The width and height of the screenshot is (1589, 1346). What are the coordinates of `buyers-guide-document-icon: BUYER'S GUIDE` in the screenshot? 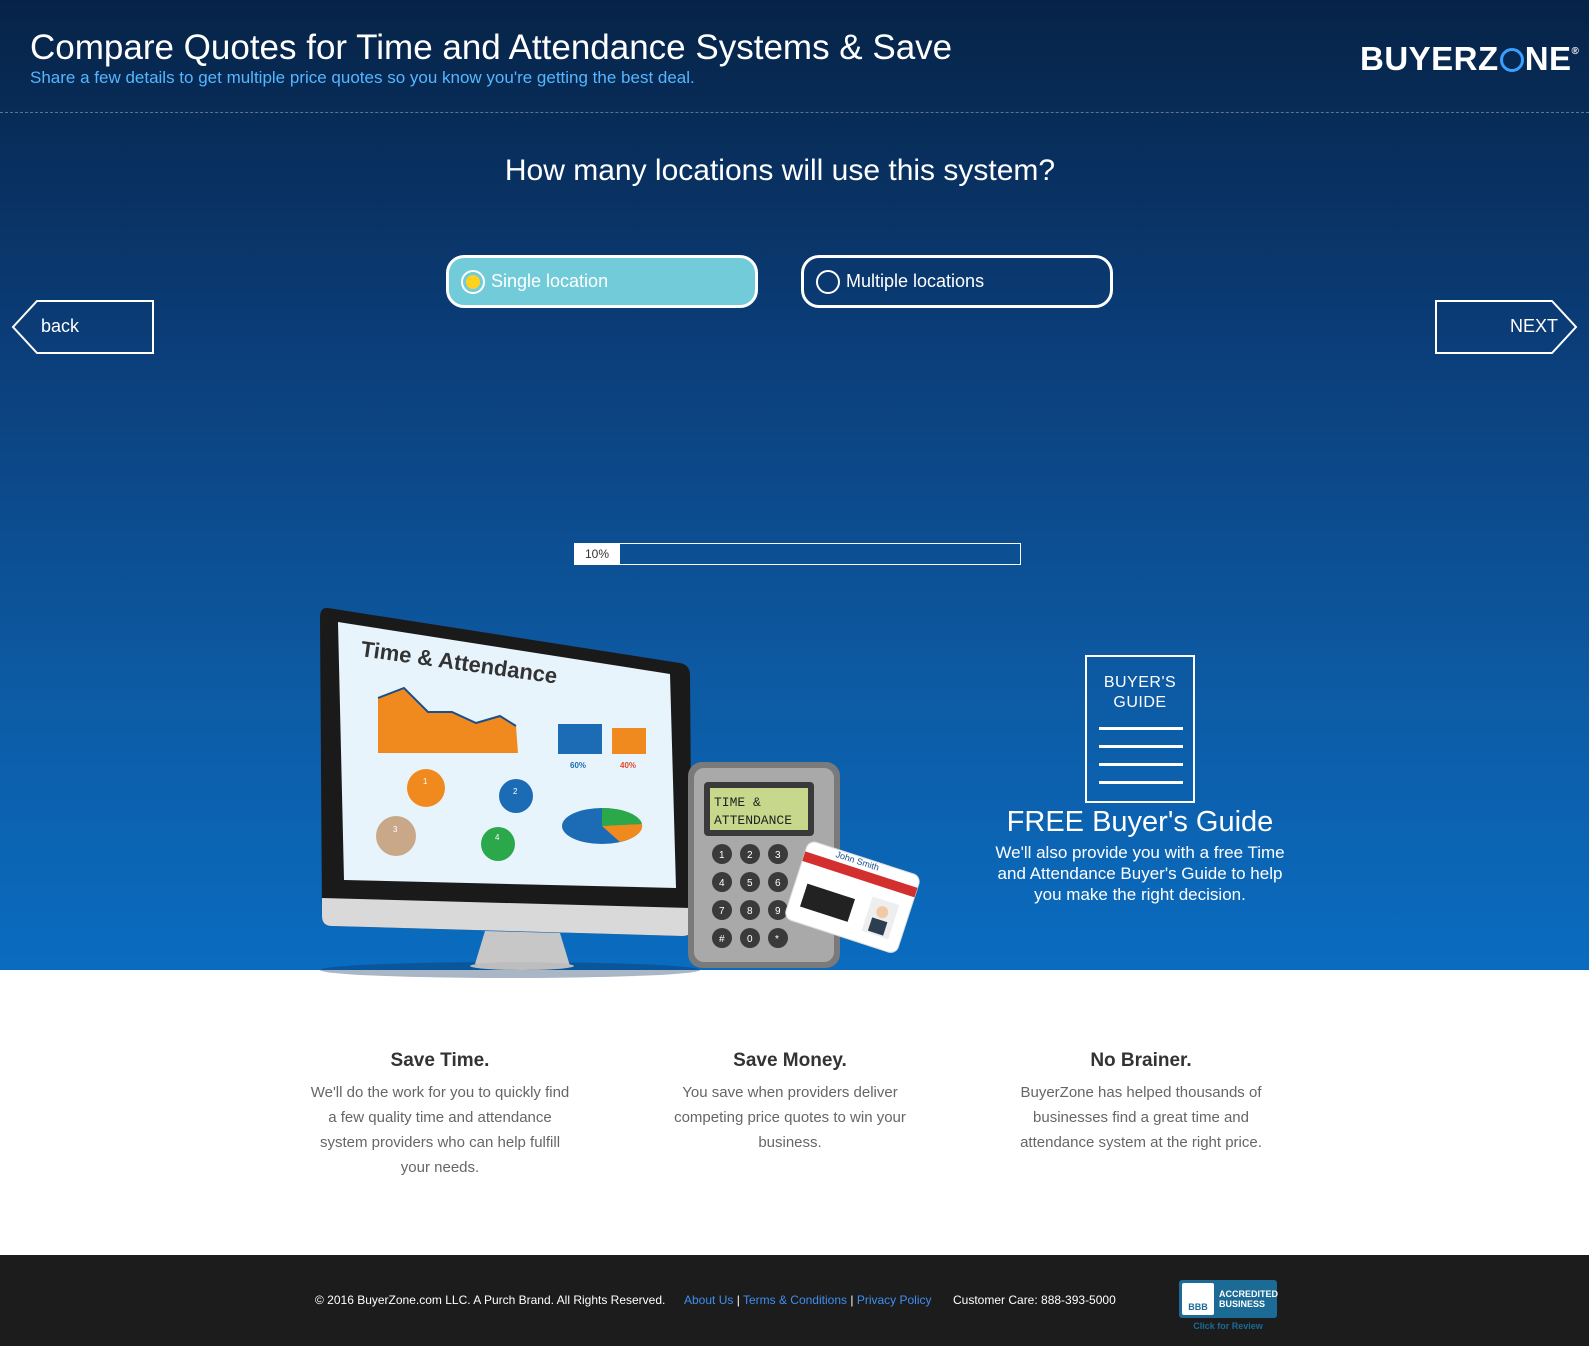 It's located at (1140, 729).